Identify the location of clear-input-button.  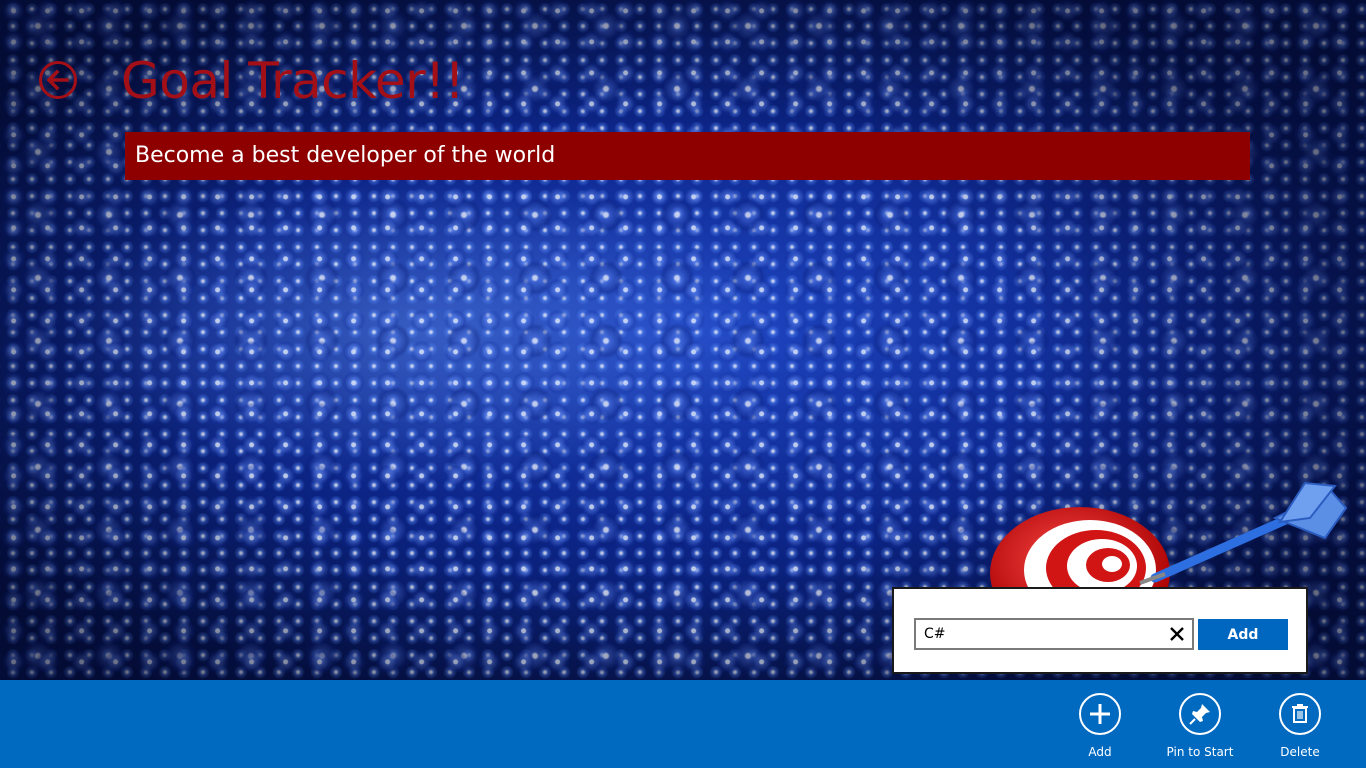
(1177, 634).